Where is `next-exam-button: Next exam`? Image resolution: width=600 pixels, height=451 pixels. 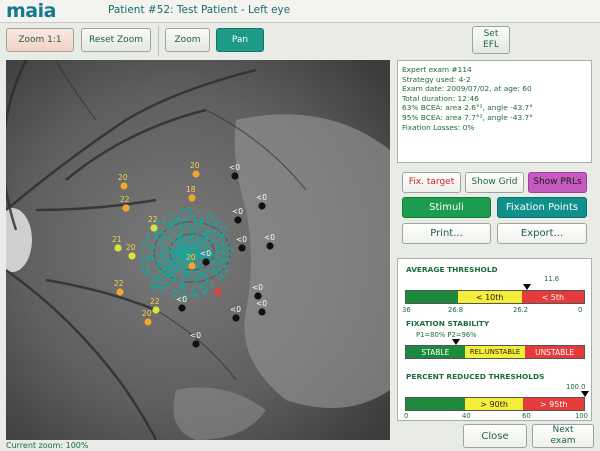
next-exam-button: Next exam is located at coordinates (563, 436).